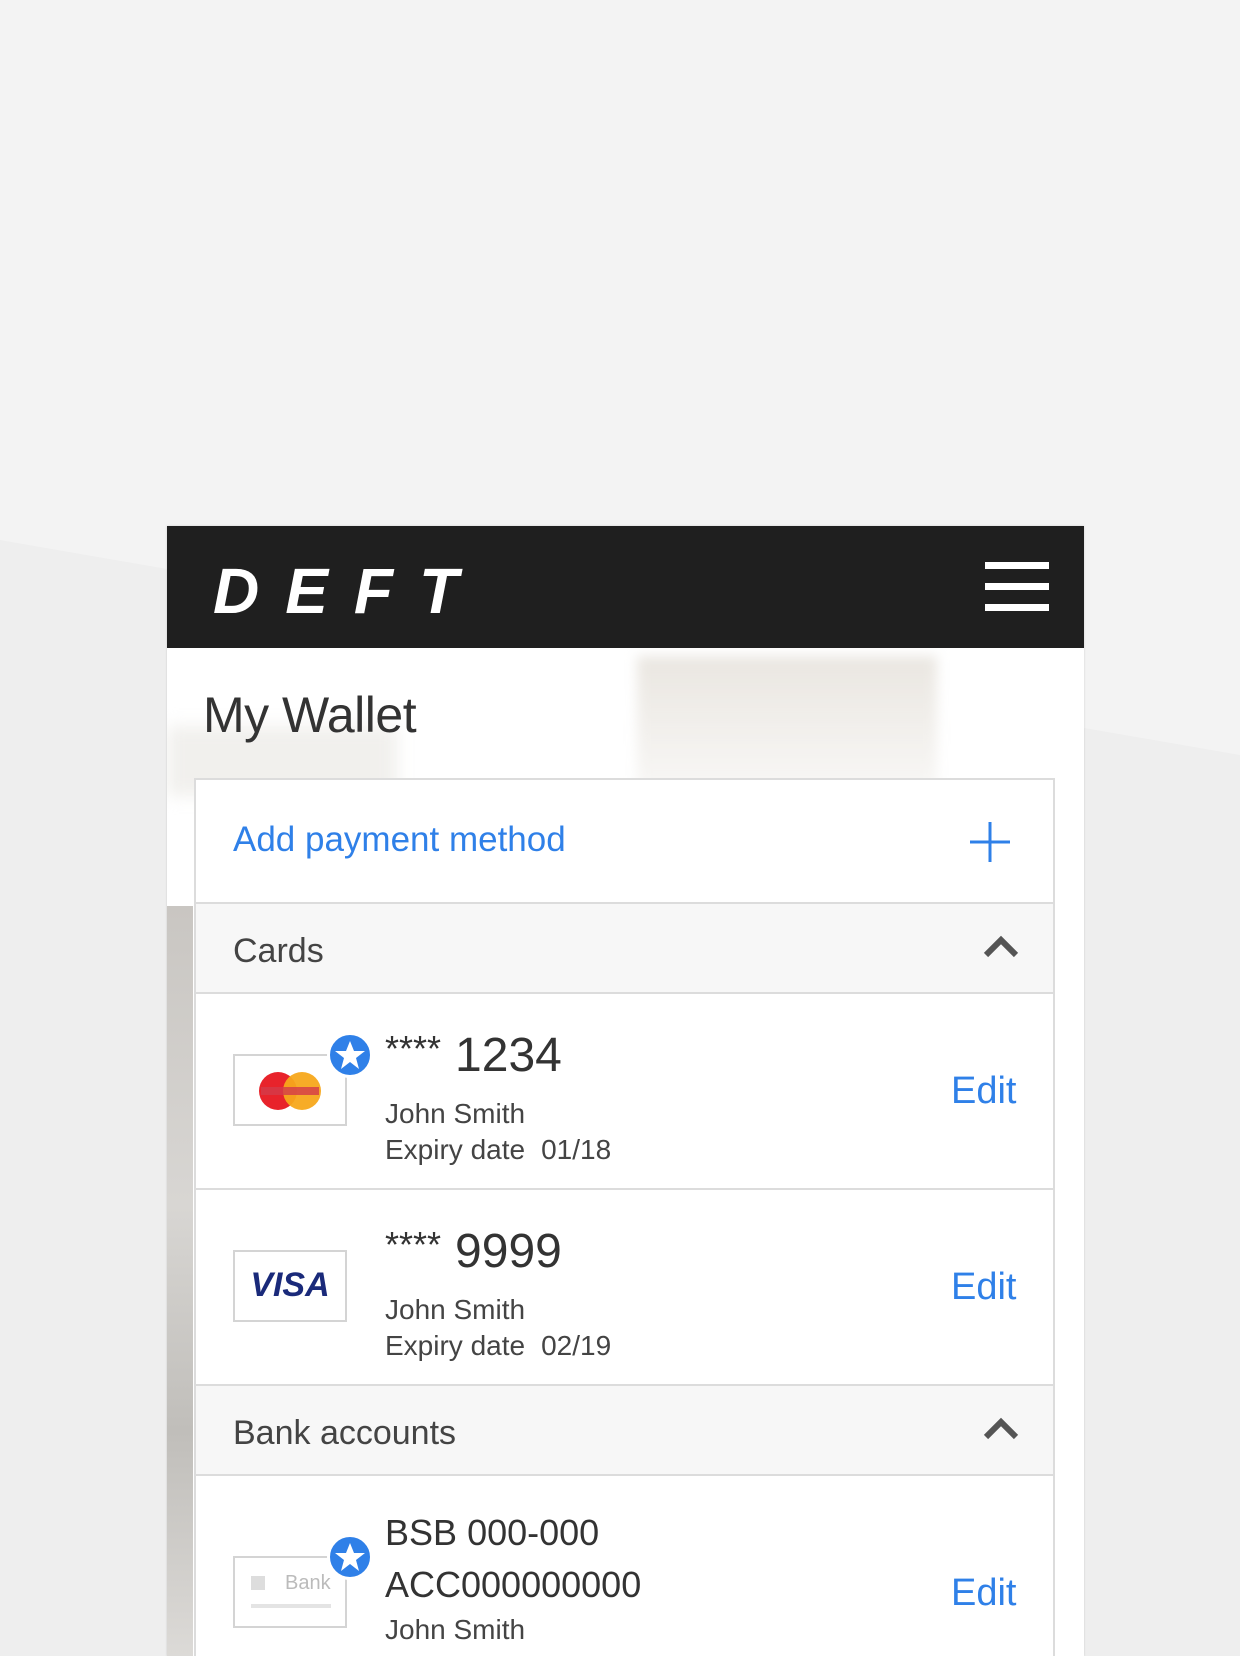  I want to click on visa-logo-text: VISA, so click(290, 1285).